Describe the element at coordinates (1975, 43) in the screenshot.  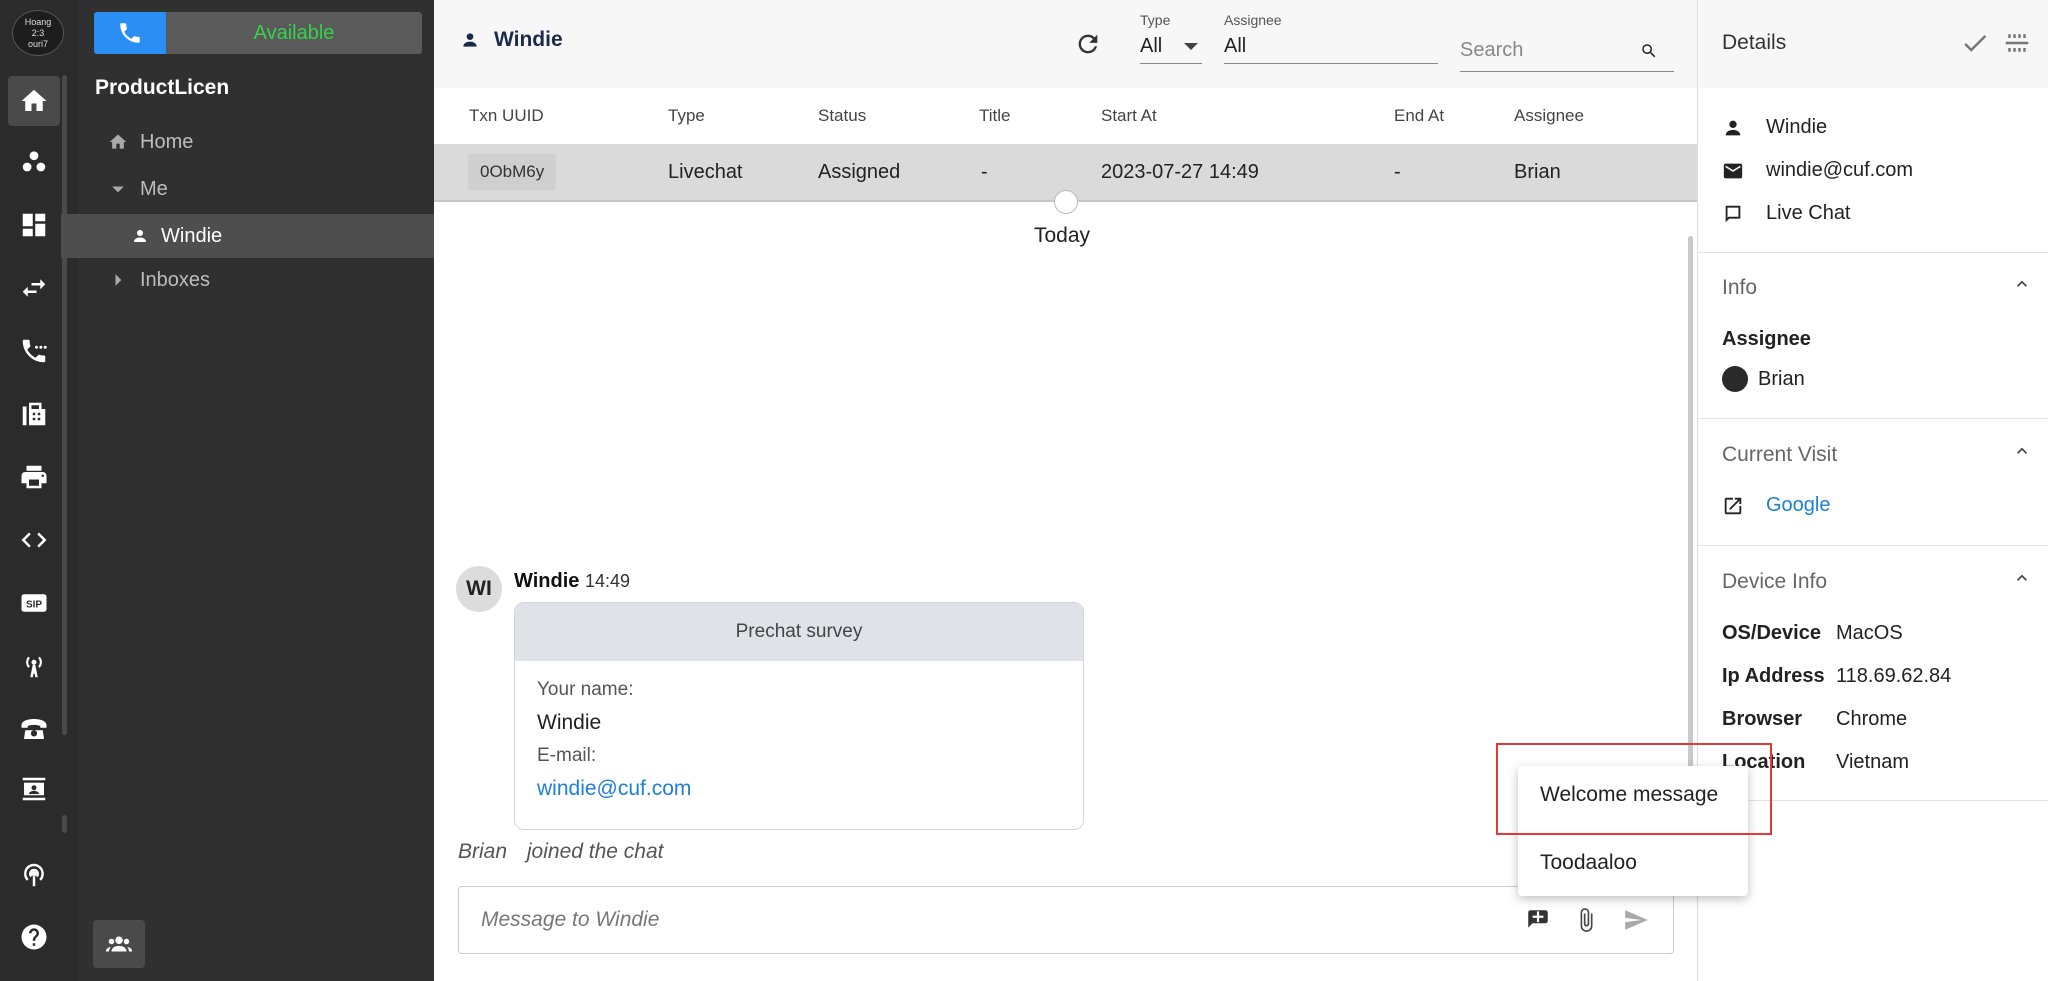
I see `resolve-button` at that location.